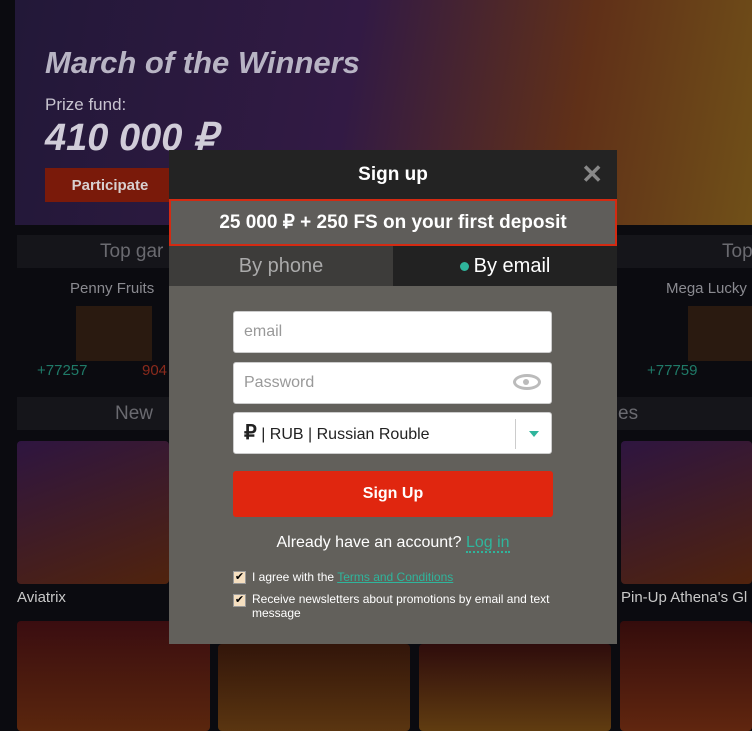 The width and height of the screenshot is (752, 731). What do you see at coordinates (93, 251) in the screenshot?
I see `section-top-games: Top gar` at bounding box center [93, 251].